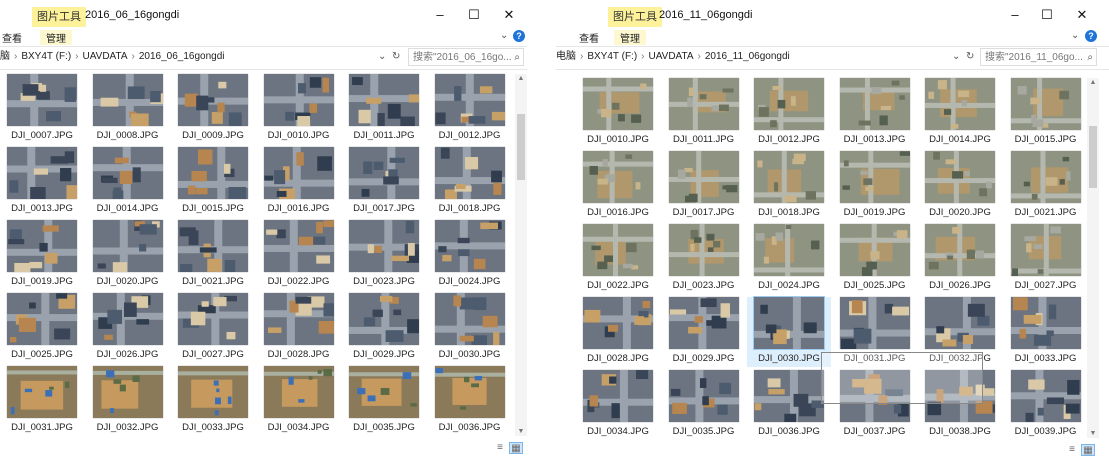 This screenshot has width=1109, height=462. What do you see at coordinates (42, 401) in the screenshot?
I see `file-thumbnail-item: DJI_0031.JPG` at bounding box center [42, 401].